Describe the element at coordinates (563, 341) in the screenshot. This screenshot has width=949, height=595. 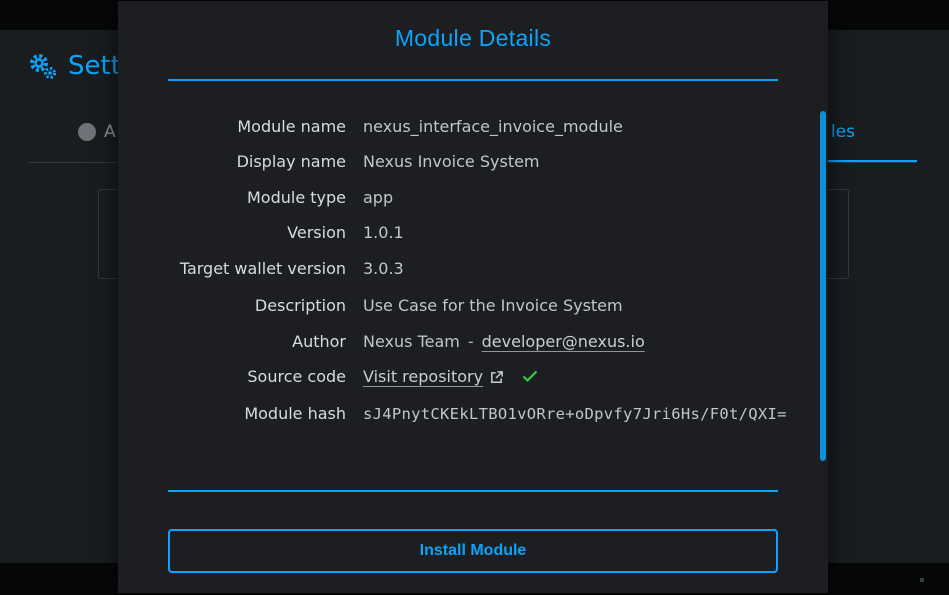
I see `author-email-link: developer@nexus.io` at that location.